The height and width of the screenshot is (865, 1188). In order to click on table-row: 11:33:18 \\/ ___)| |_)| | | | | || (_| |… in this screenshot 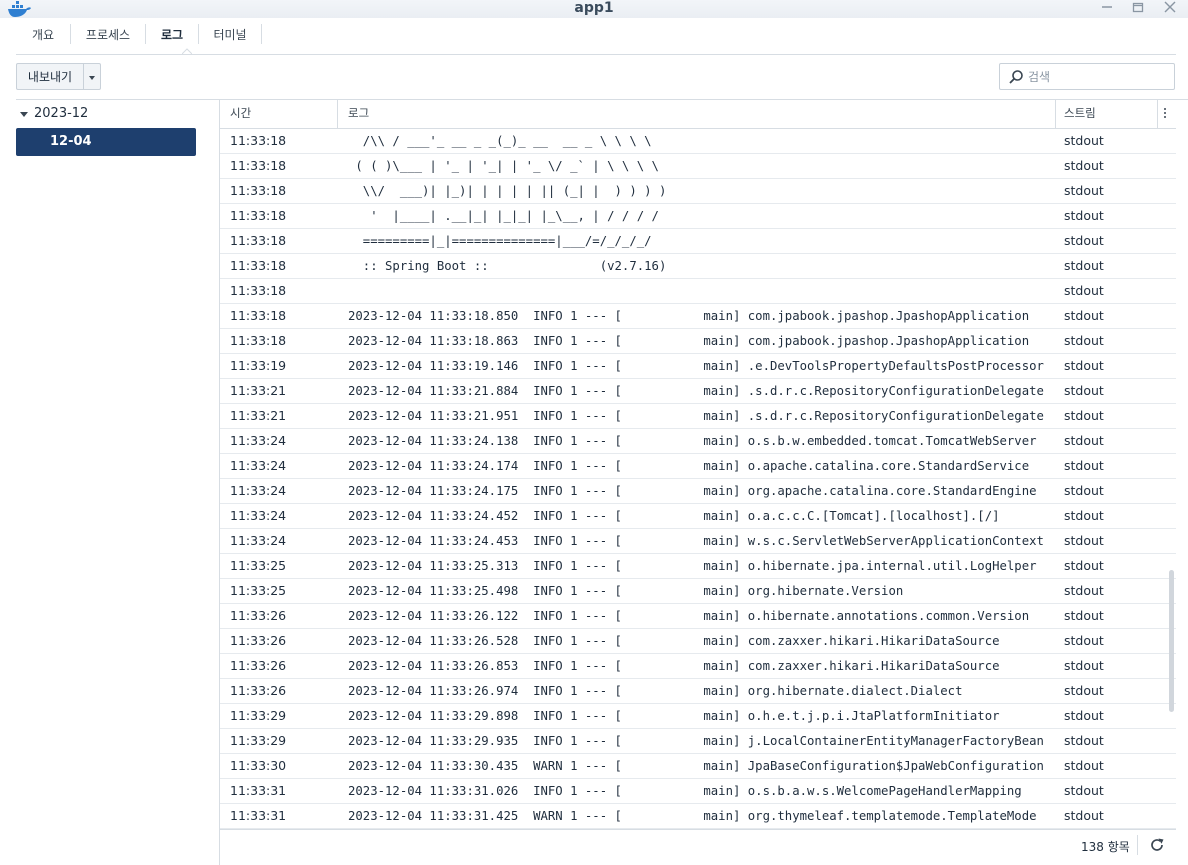, I will do `click(698, 191)`.